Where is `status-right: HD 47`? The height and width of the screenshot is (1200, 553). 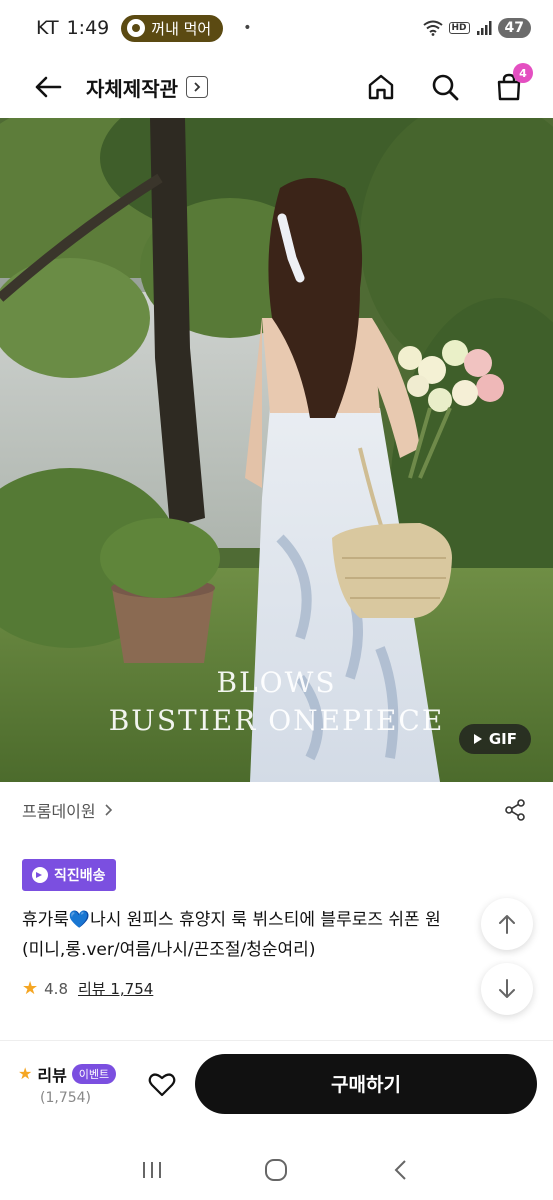 status-right: HD 47 is located at coordinates (476, 28).